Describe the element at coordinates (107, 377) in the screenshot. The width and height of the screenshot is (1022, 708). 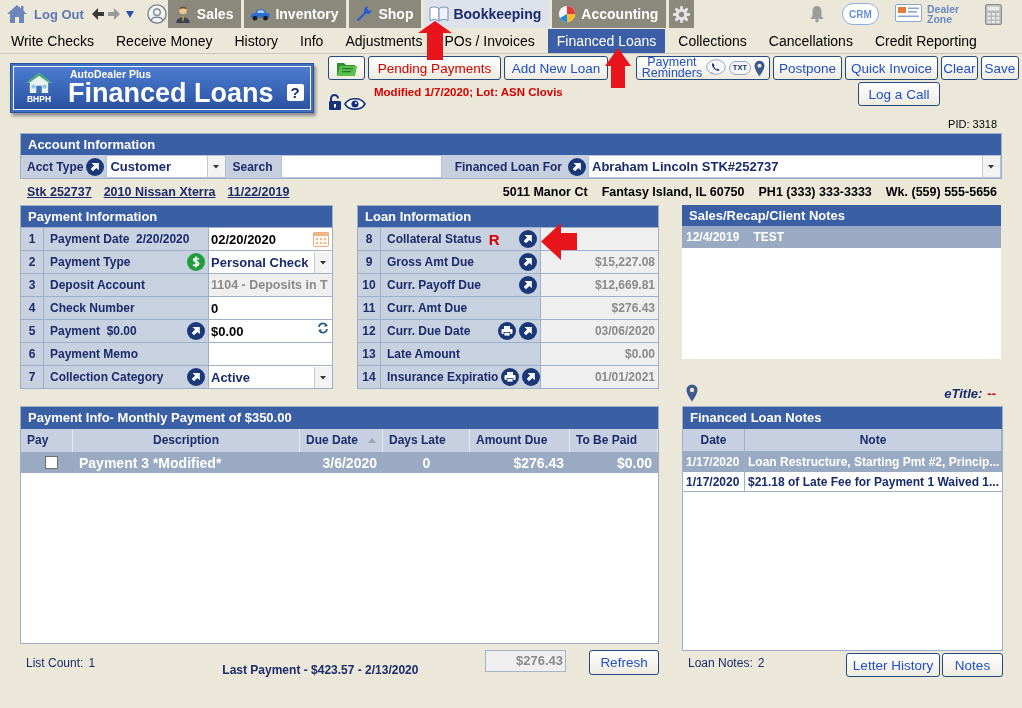
I see `field-label: Collection Category` at that location.